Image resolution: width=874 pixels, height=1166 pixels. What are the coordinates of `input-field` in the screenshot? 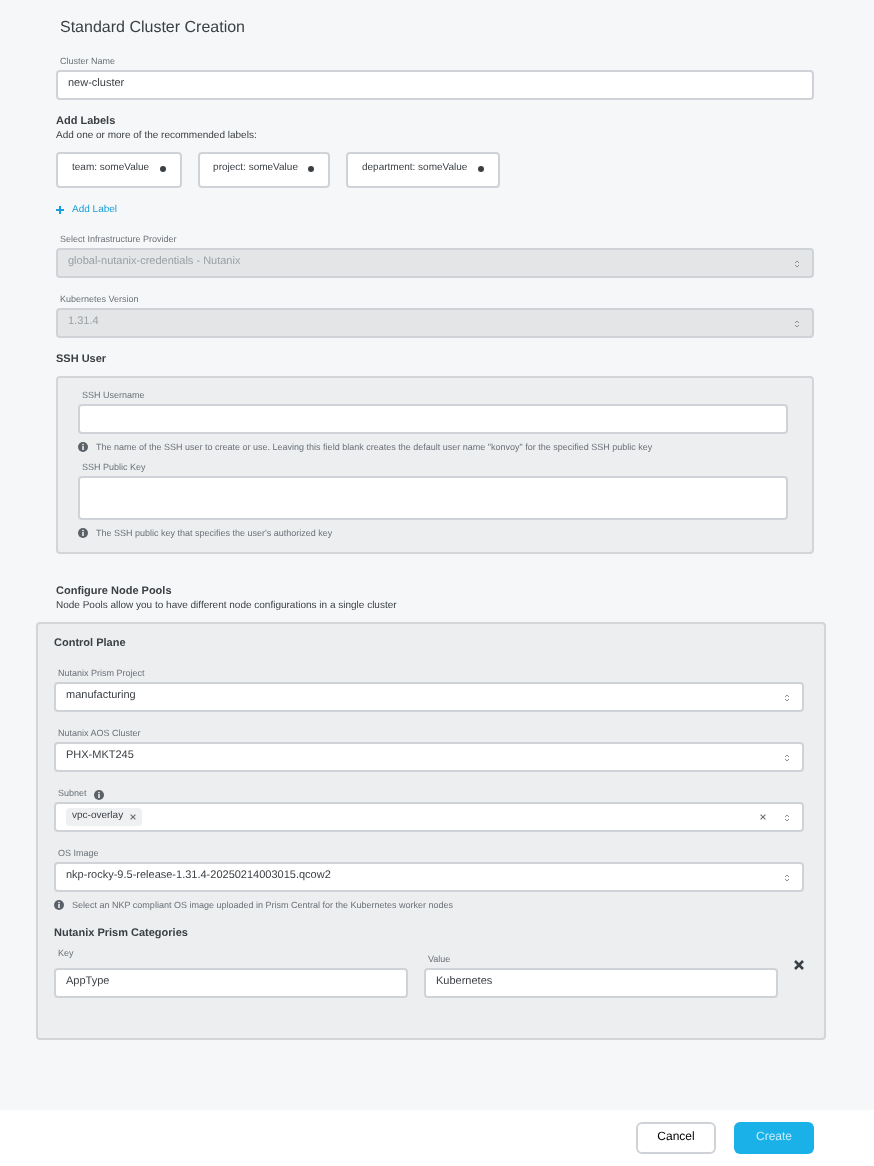 It's located at (433, 419).